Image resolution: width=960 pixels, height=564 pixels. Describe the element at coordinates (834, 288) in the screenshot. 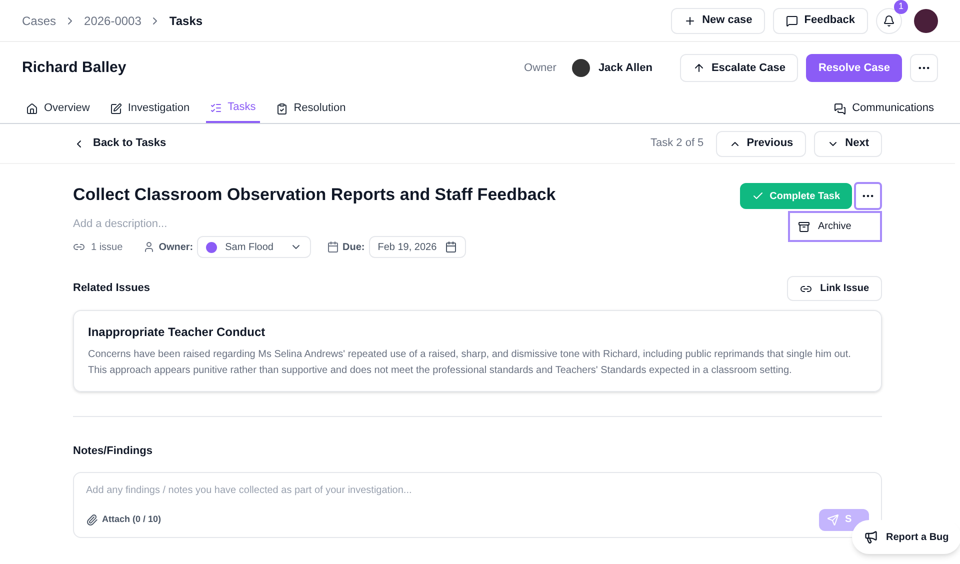

I see `link-issue-button: Link Issue` at that location.